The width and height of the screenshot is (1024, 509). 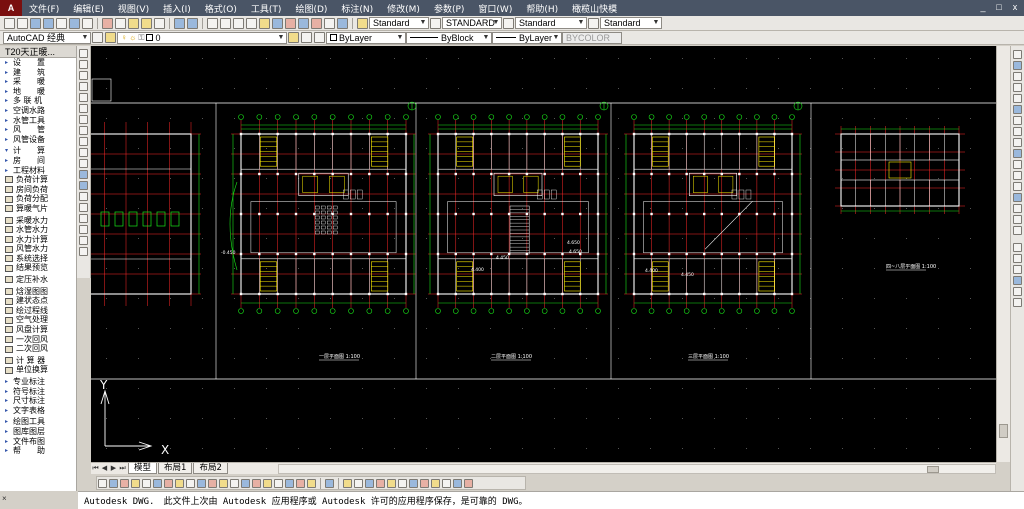 I want to click on spline-icon, so click(x=83, y=141).